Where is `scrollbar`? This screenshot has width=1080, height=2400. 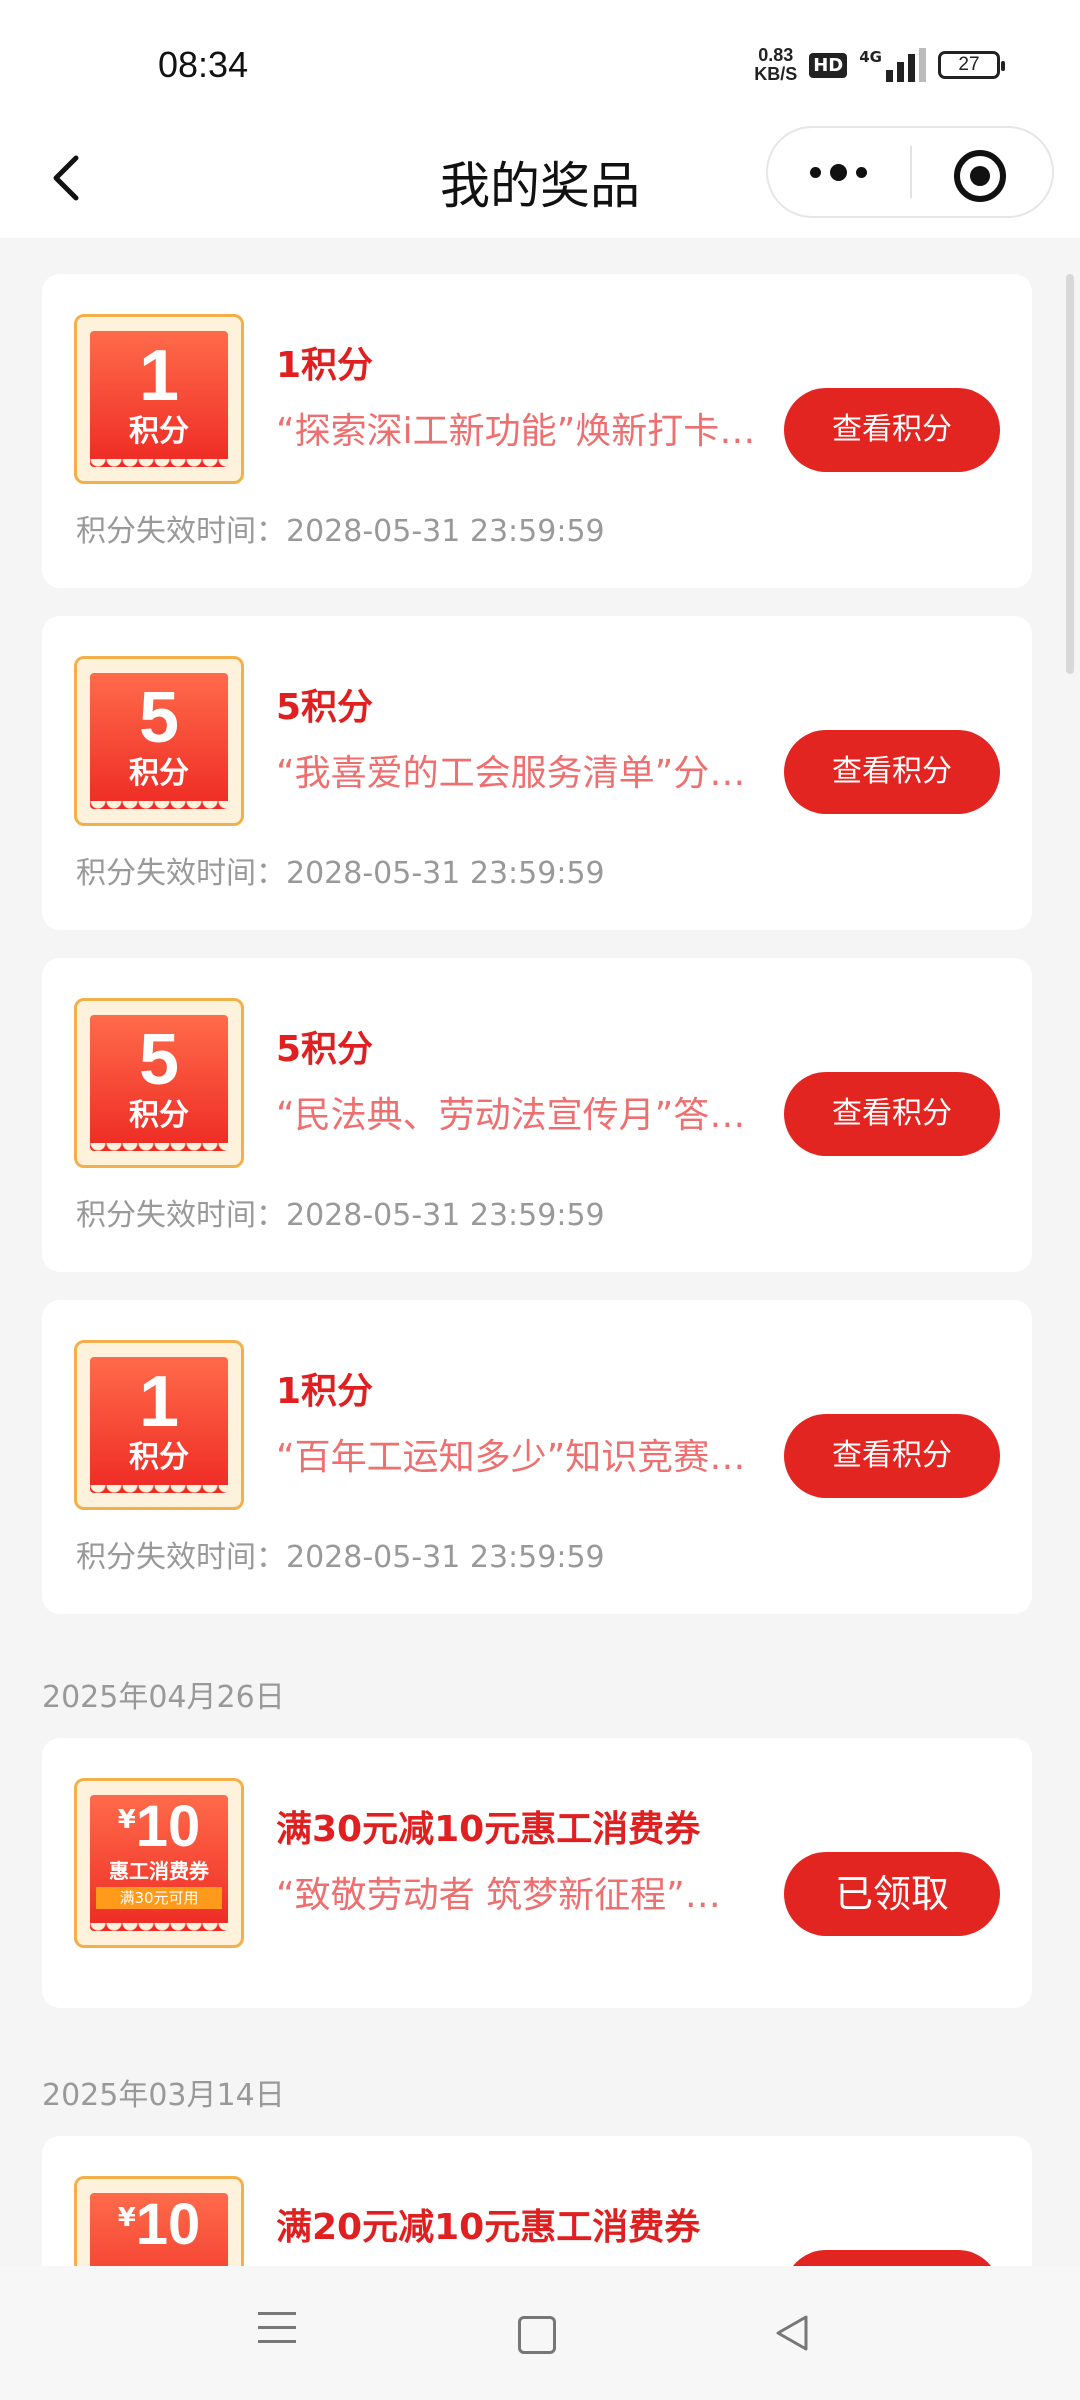
scrollbar is located at coordinates (1070, 474).